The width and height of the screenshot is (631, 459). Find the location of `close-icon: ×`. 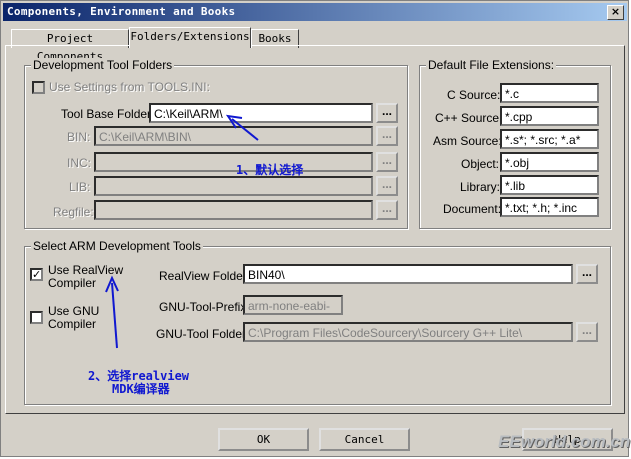

close-icon: × is located at coordinates (615, 12).